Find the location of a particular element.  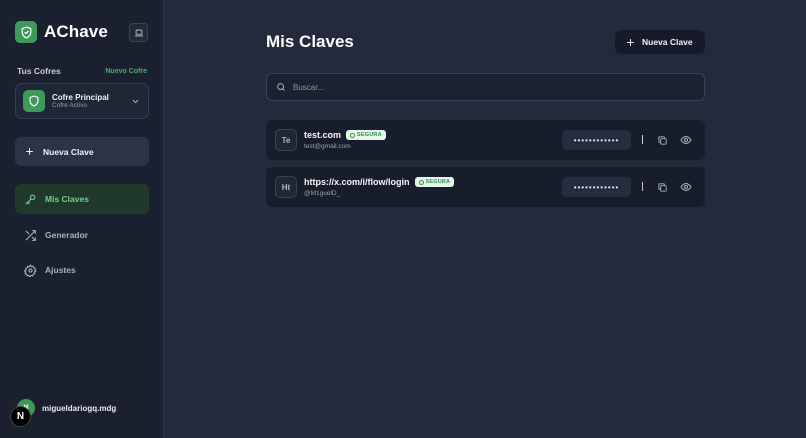

sidebar-item-ajustes: Ajustes is located at coordinates (82, 270).